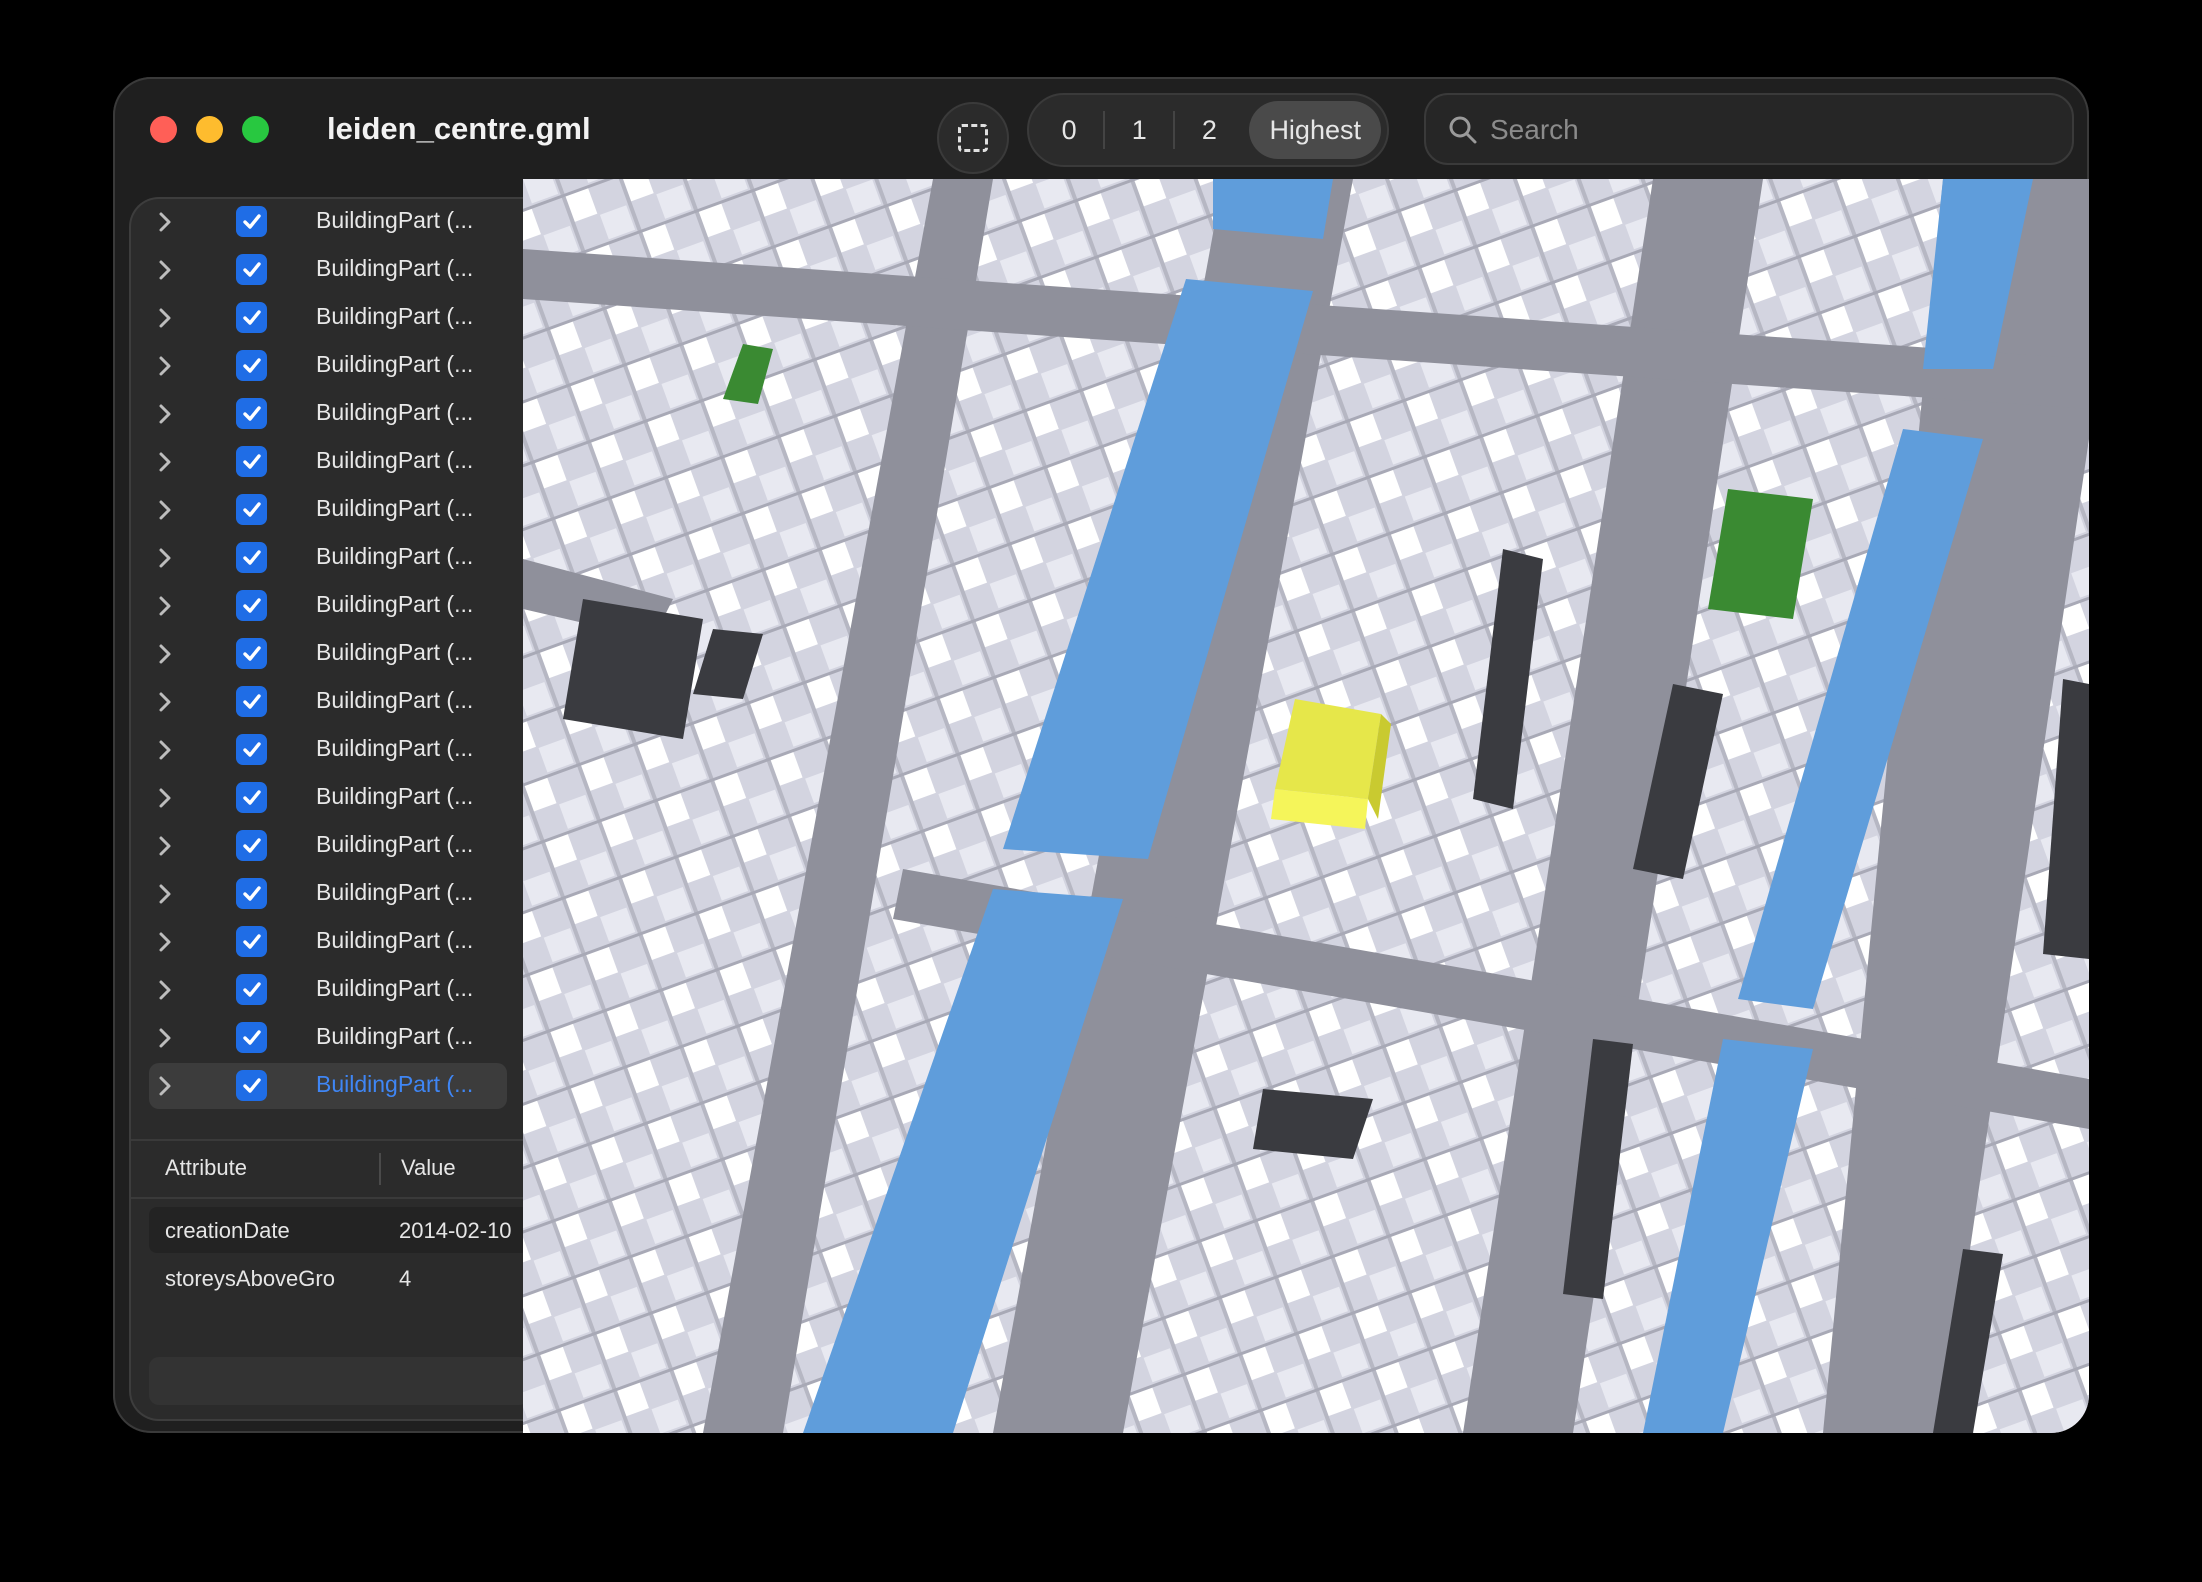  What do you see at coordinates (1770, 130) in the screenshot?
I see `search-input` at bounding box center [1770, 130].